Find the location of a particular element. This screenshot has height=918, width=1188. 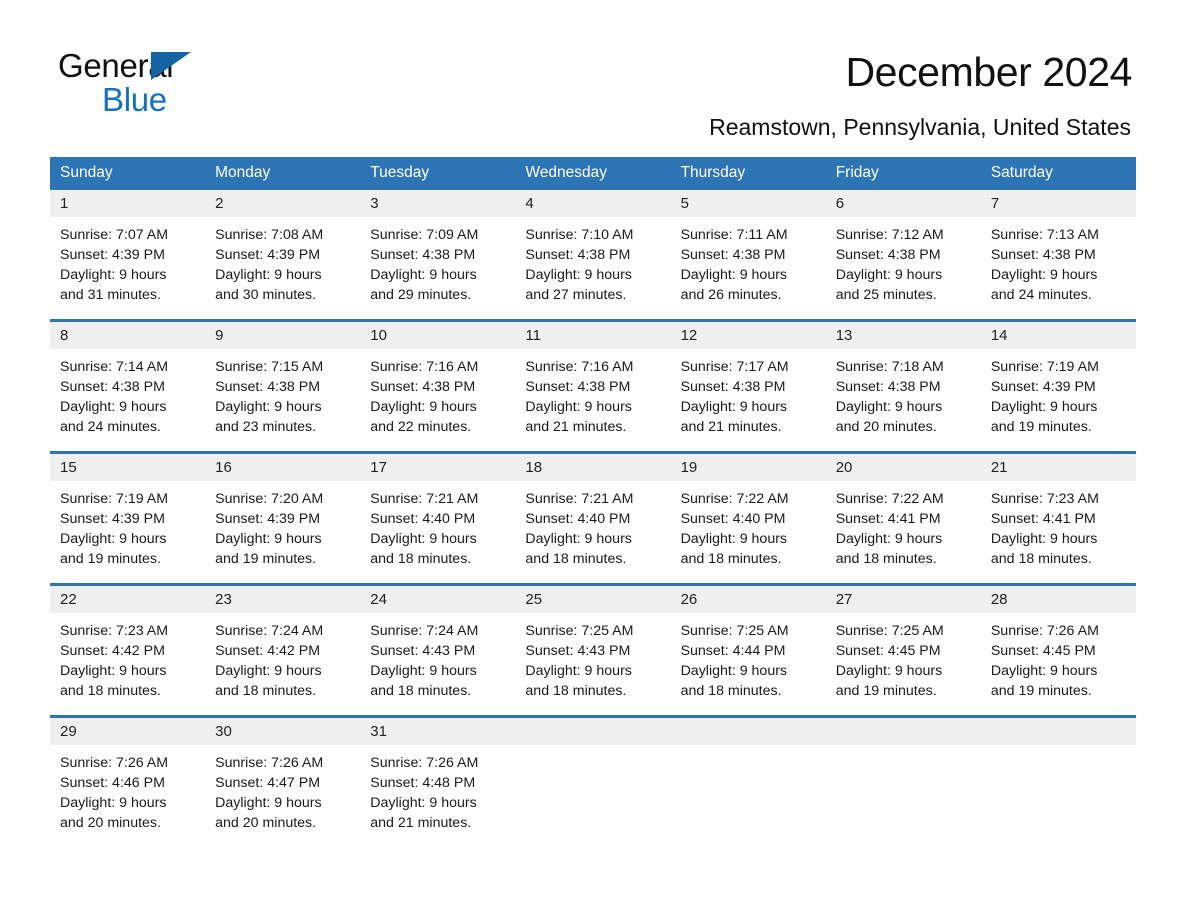

day-cell-number: 19 is located at coordinates (748, 467).